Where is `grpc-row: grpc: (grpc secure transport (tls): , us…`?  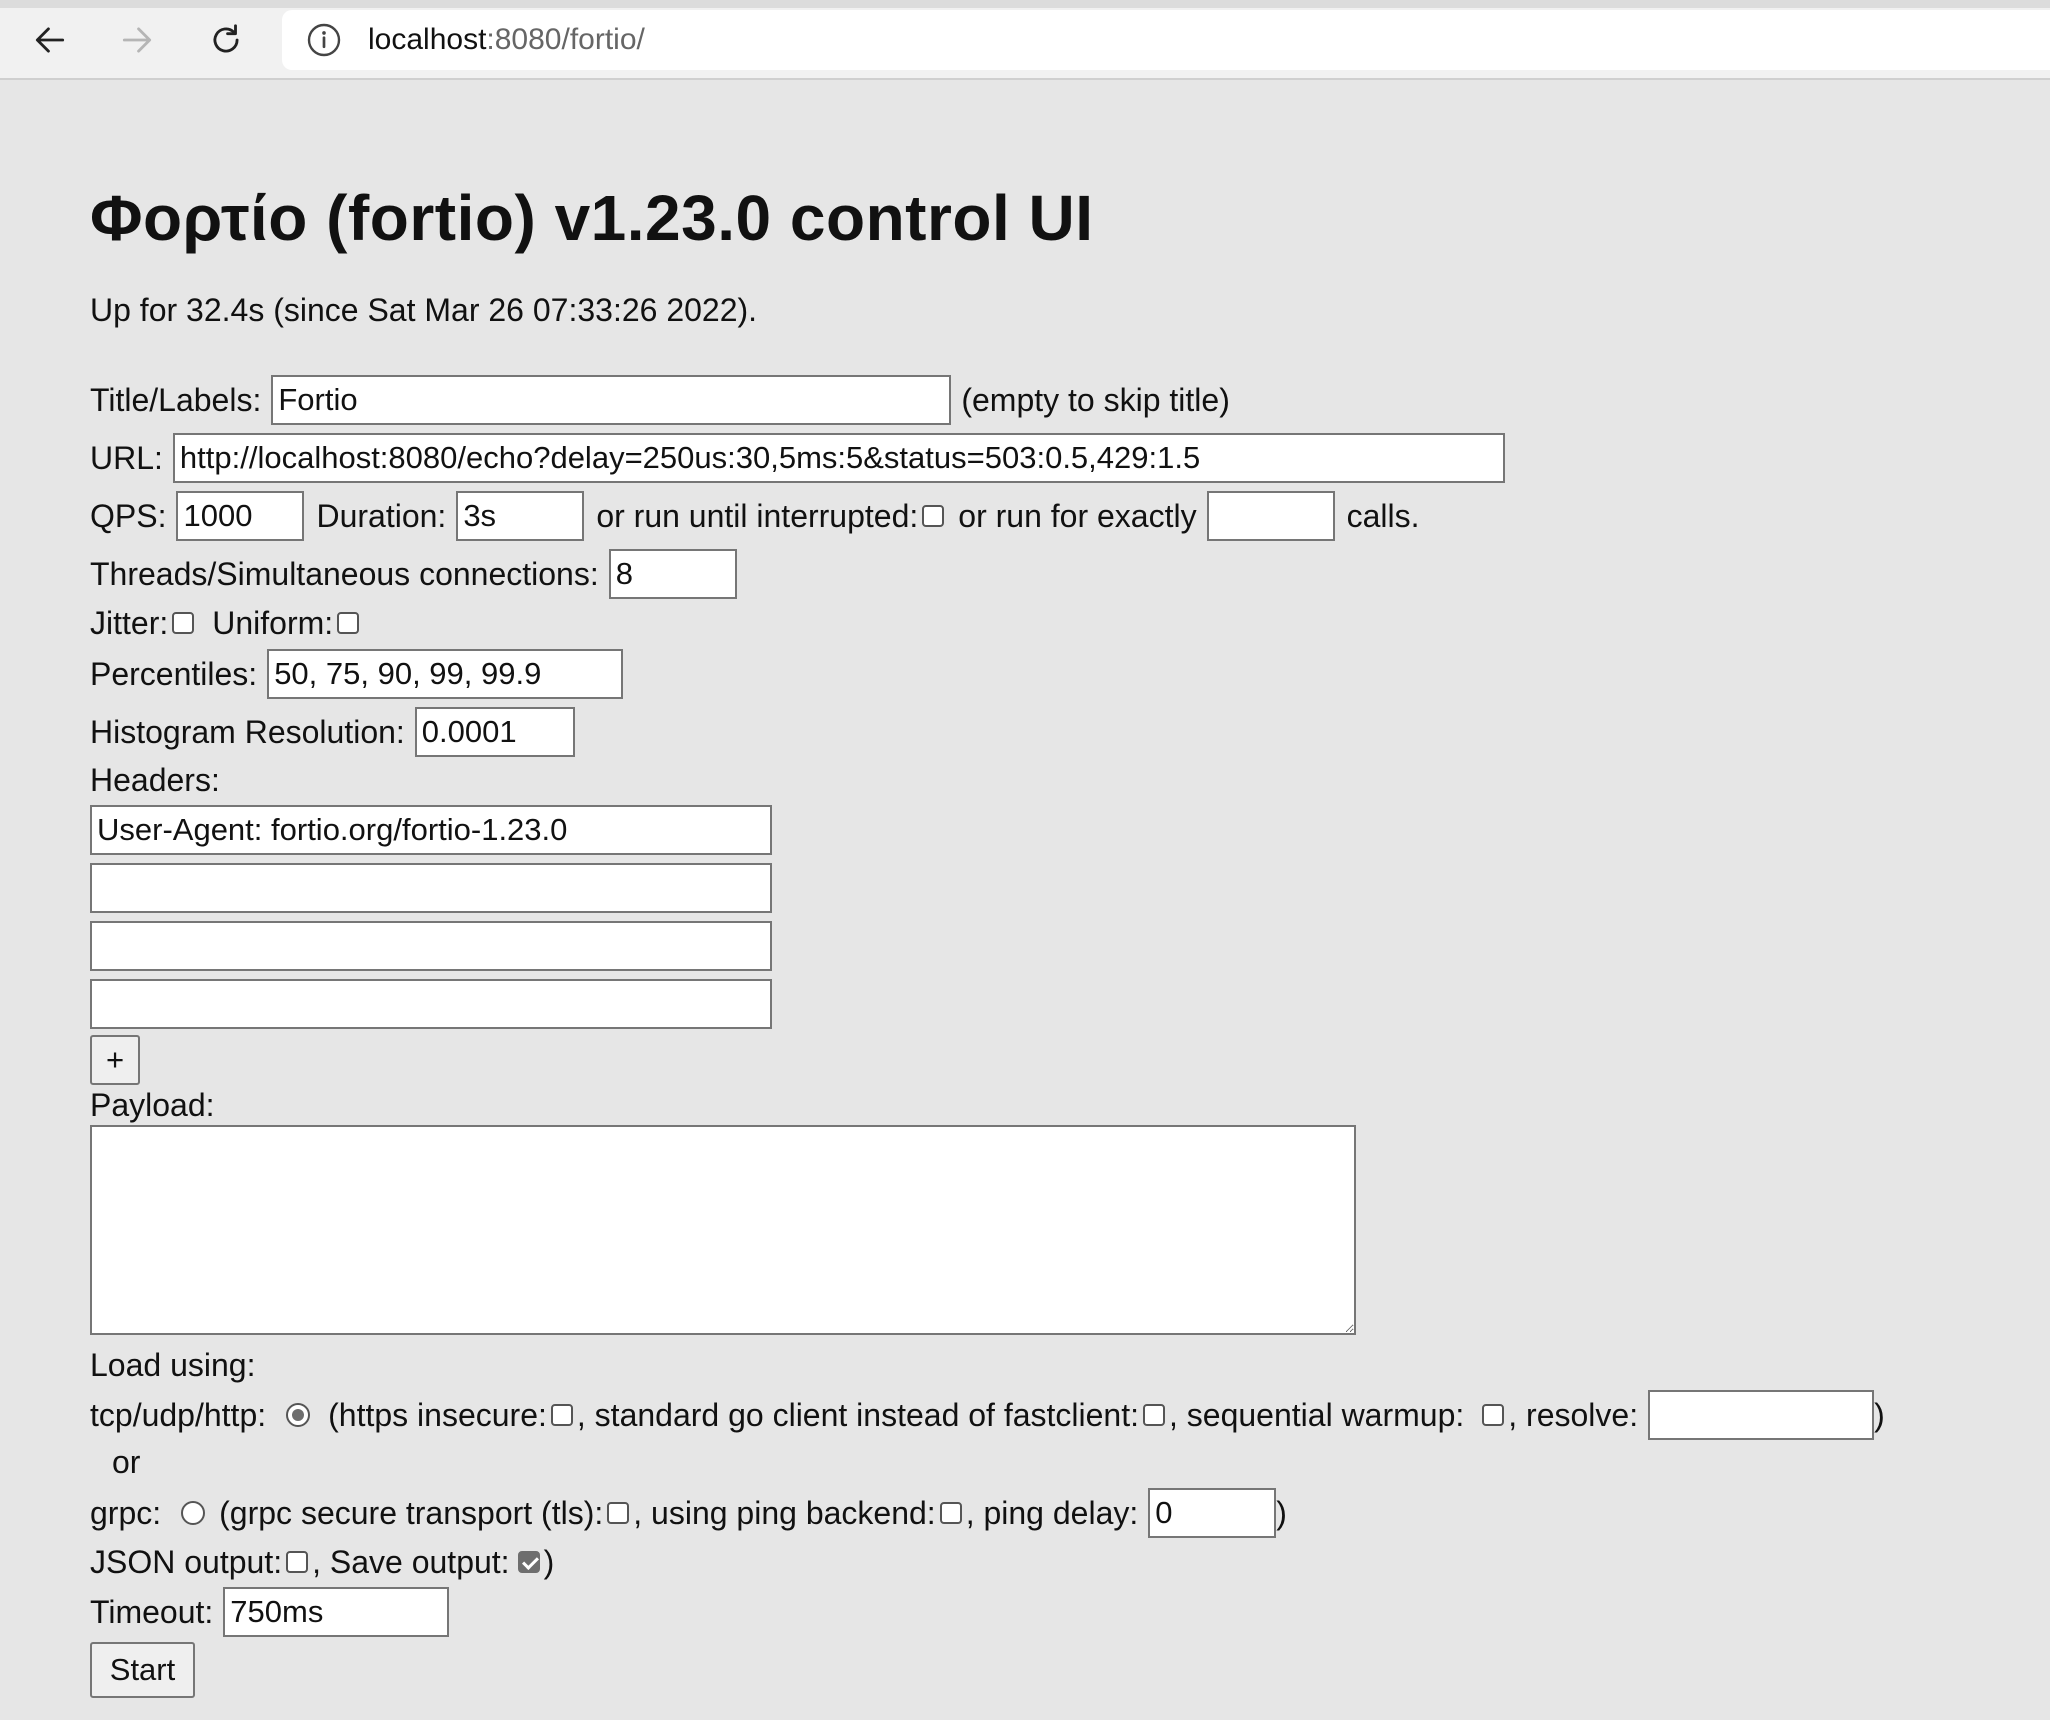 grpc-row: grpc: (grpc secure transport (tls): , us… is located at coordinates (688, 1513).